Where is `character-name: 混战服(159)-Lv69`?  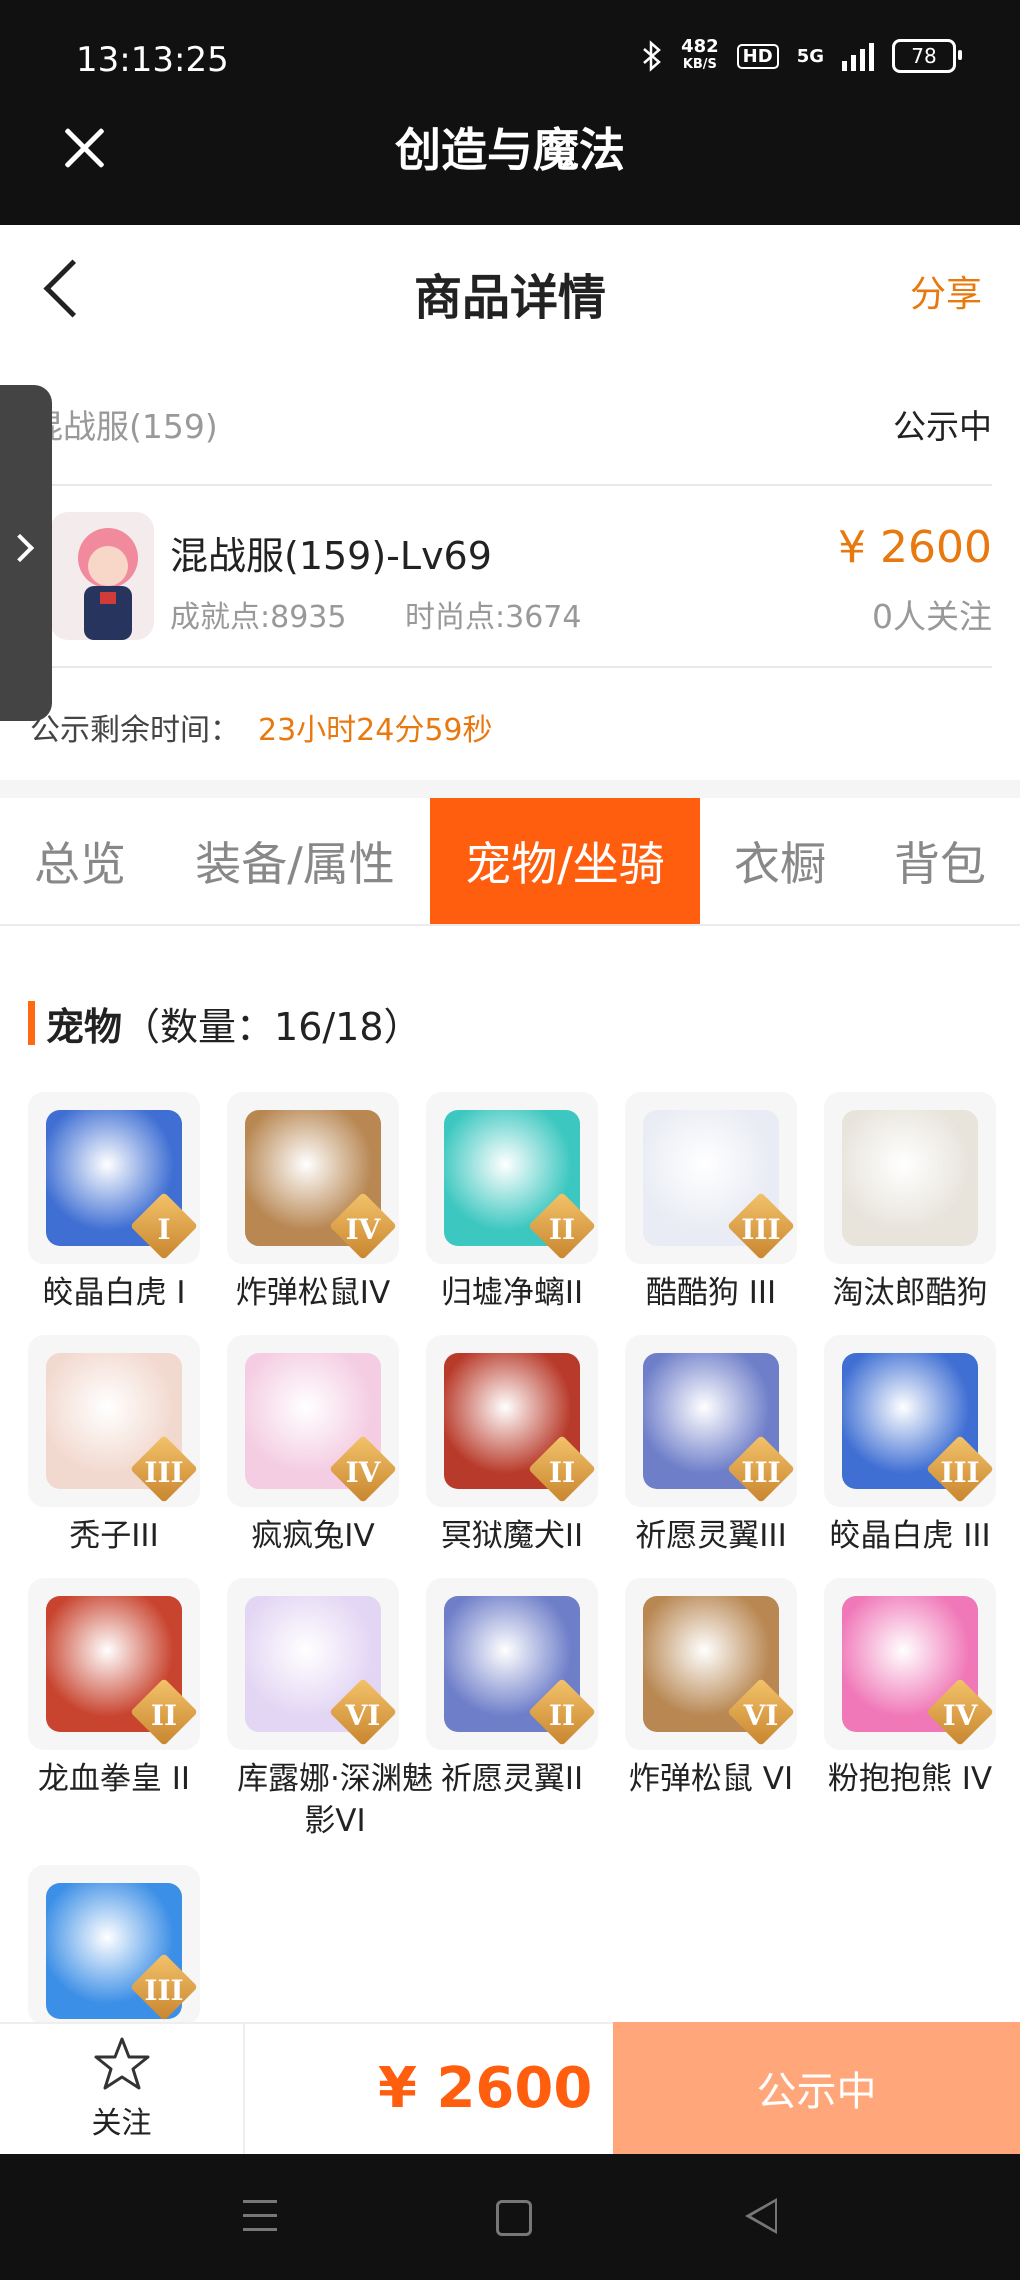
character-name: 混战服(159)-Lv69 is located at coordinates (331, 556).